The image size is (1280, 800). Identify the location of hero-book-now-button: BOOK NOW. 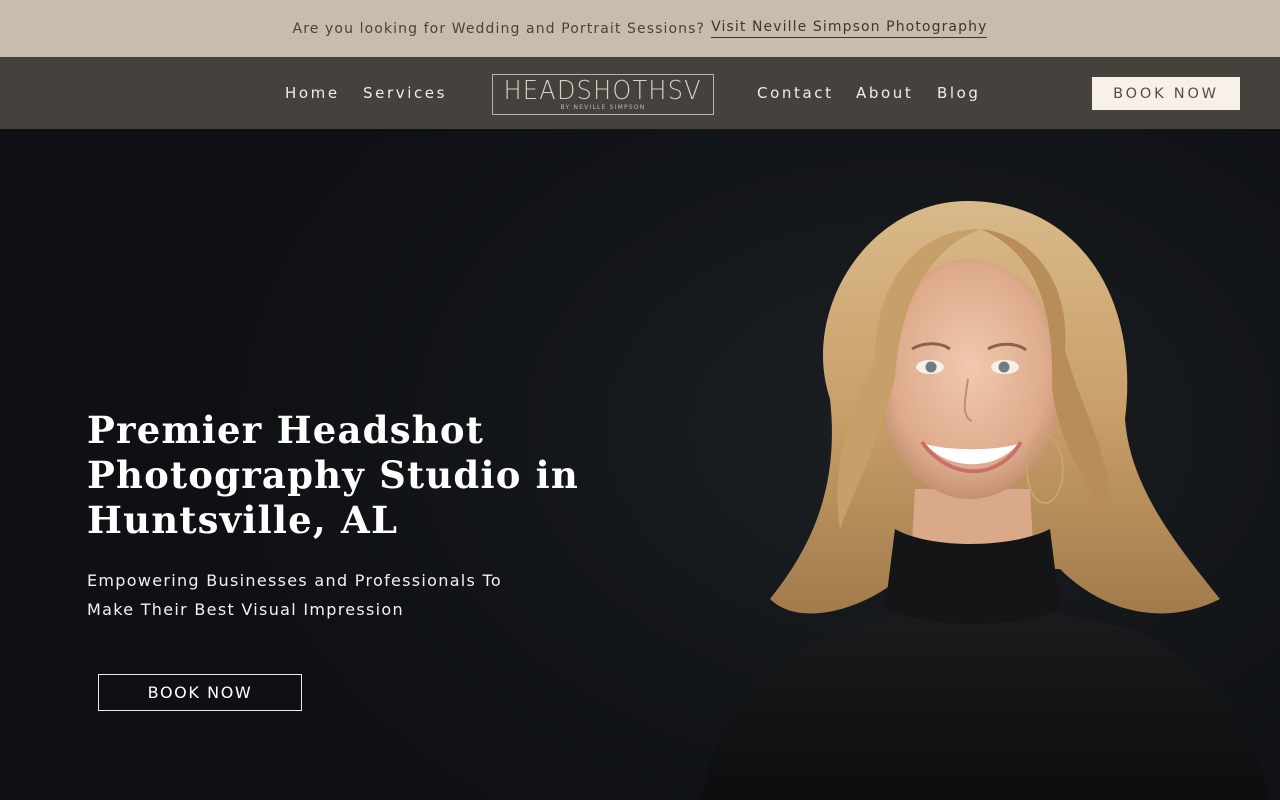
(200, 692).